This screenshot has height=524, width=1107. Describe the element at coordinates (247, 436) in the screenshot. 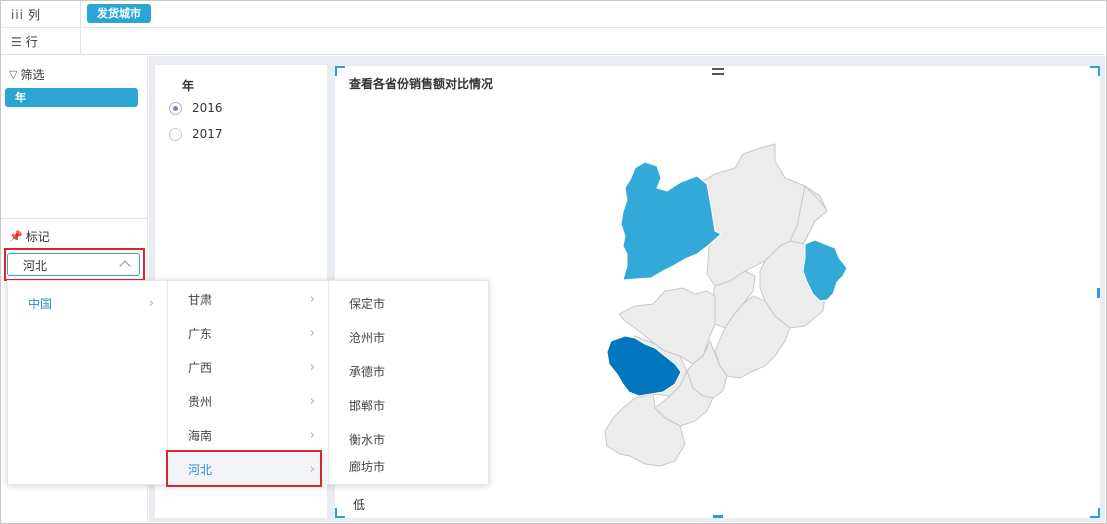

I see `cascader-option-hainan: 海南 ›` at that location.